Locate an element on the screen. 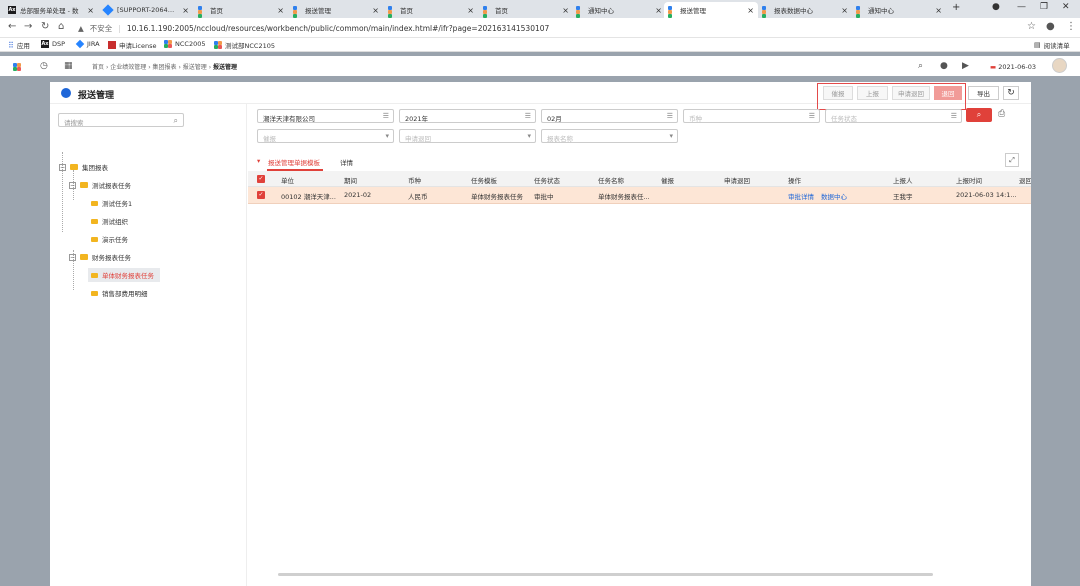 Image resolution: width=1080 pixels, height=586 pixels. fullscreen-button: ⤢ is located at coordinates (1012, 160).